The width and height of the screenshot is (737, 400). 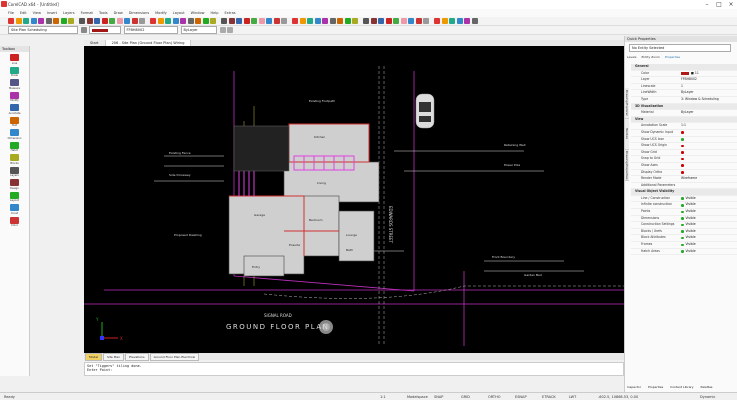 I want to click on status-toggle: SNAP, so click(x=438, y=397).